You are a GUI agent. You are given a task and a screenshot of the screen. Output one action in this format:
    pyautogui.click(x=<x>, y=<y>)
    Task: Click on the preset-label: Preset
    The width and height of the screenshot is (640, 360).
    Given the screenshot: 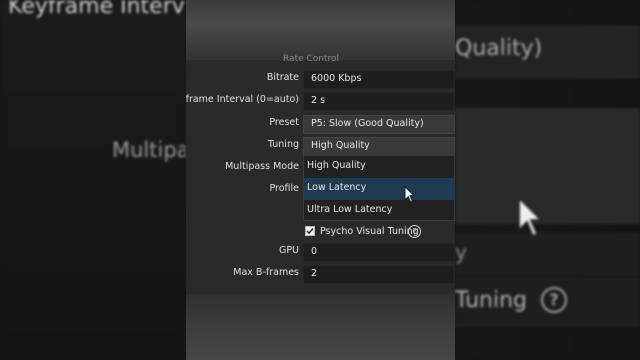 What is the action you would take?
    pyautogui.click(x=284, y=122)
    